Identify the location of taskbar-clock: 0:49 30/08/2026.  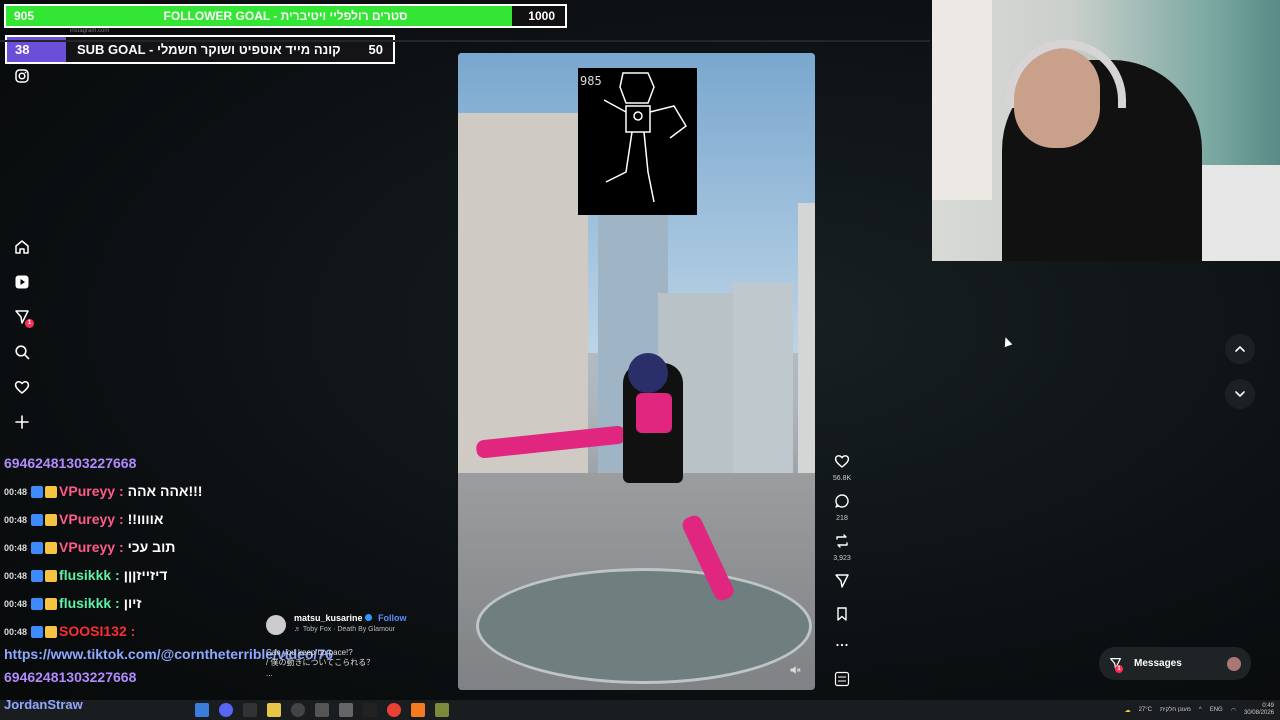
(1259, 710).